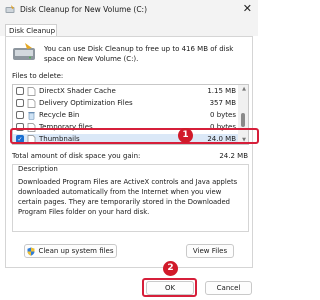  Describe the element at coordinates (185, 135) in the screenshot. I see `step-marker-1: 1` at that location.